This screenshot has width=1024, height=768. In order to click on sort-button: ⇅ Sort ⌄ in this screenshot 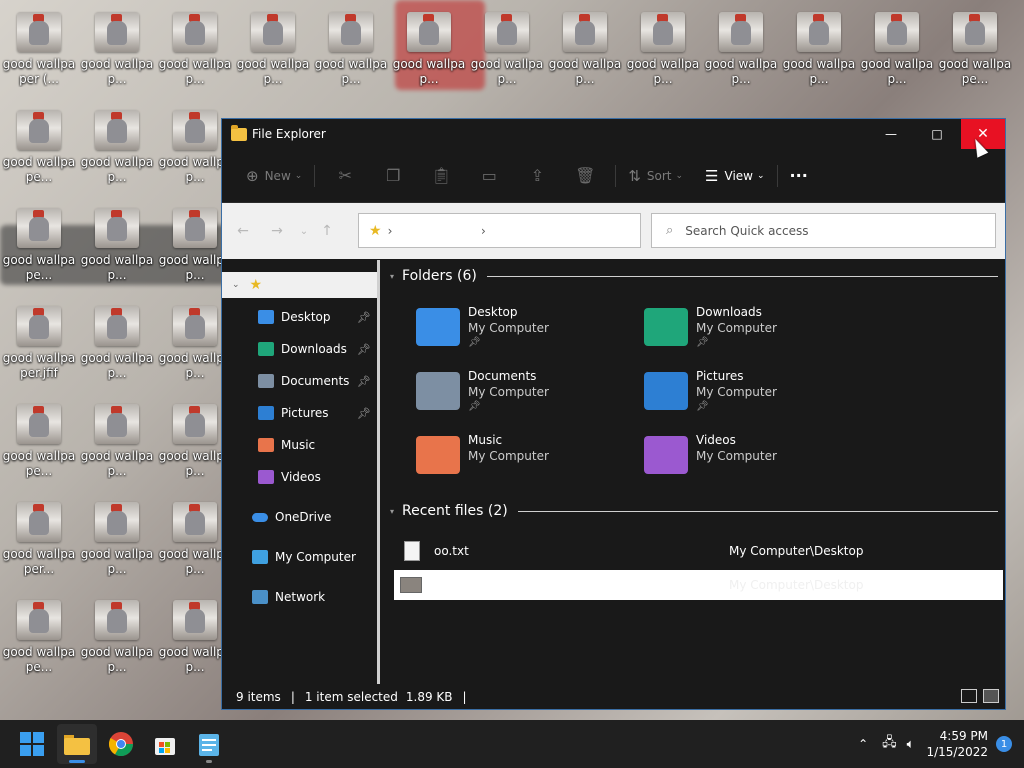, I will do `click(655, 176)`.